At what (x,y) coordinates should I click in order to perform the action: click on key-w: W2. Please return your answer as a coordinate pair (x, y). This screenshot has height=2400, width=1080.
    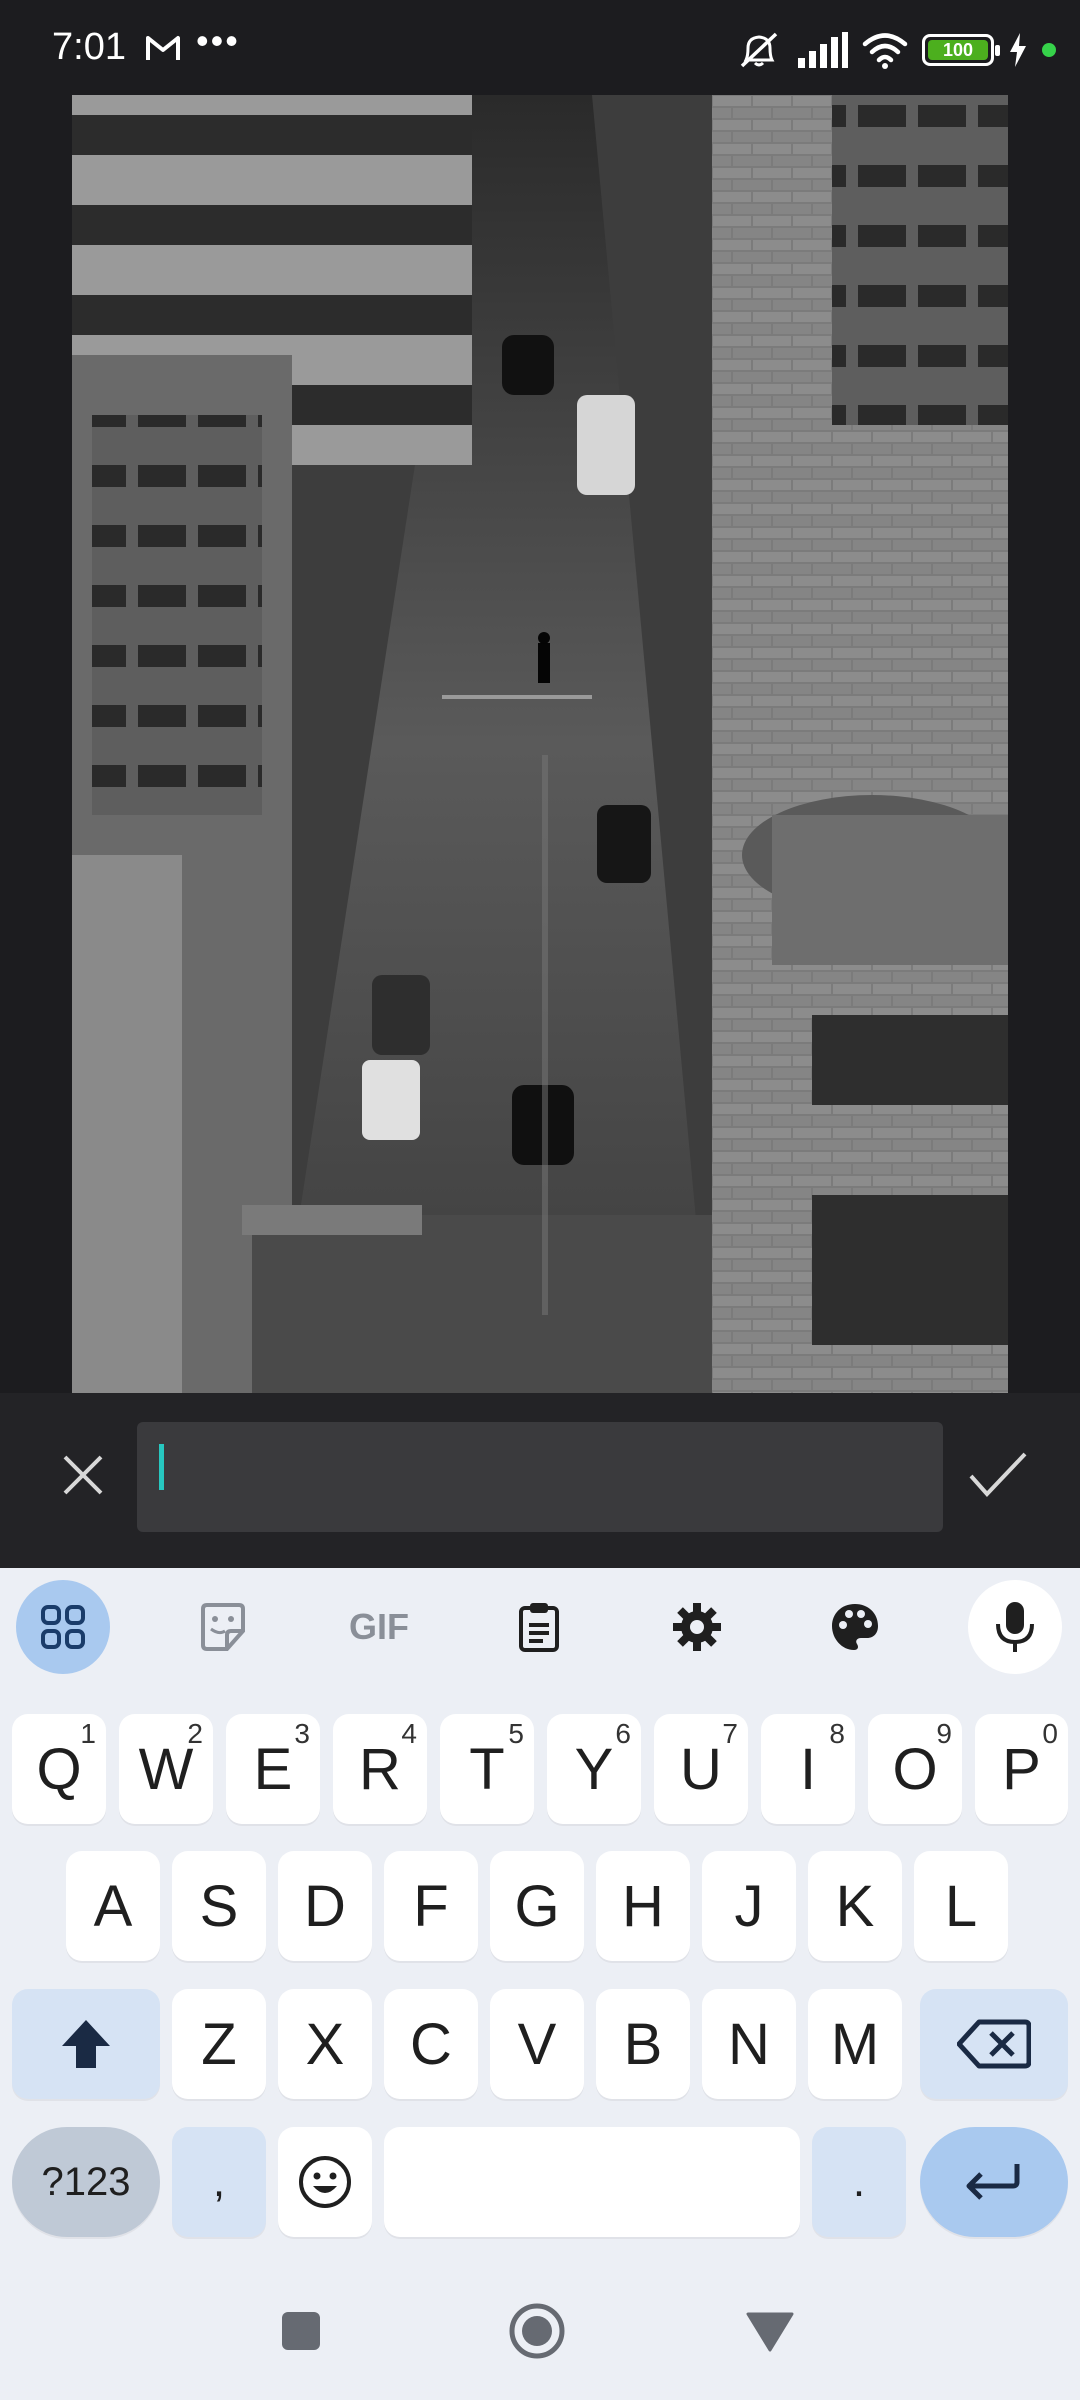
    Looking at the image, I should click on (166, 1769).